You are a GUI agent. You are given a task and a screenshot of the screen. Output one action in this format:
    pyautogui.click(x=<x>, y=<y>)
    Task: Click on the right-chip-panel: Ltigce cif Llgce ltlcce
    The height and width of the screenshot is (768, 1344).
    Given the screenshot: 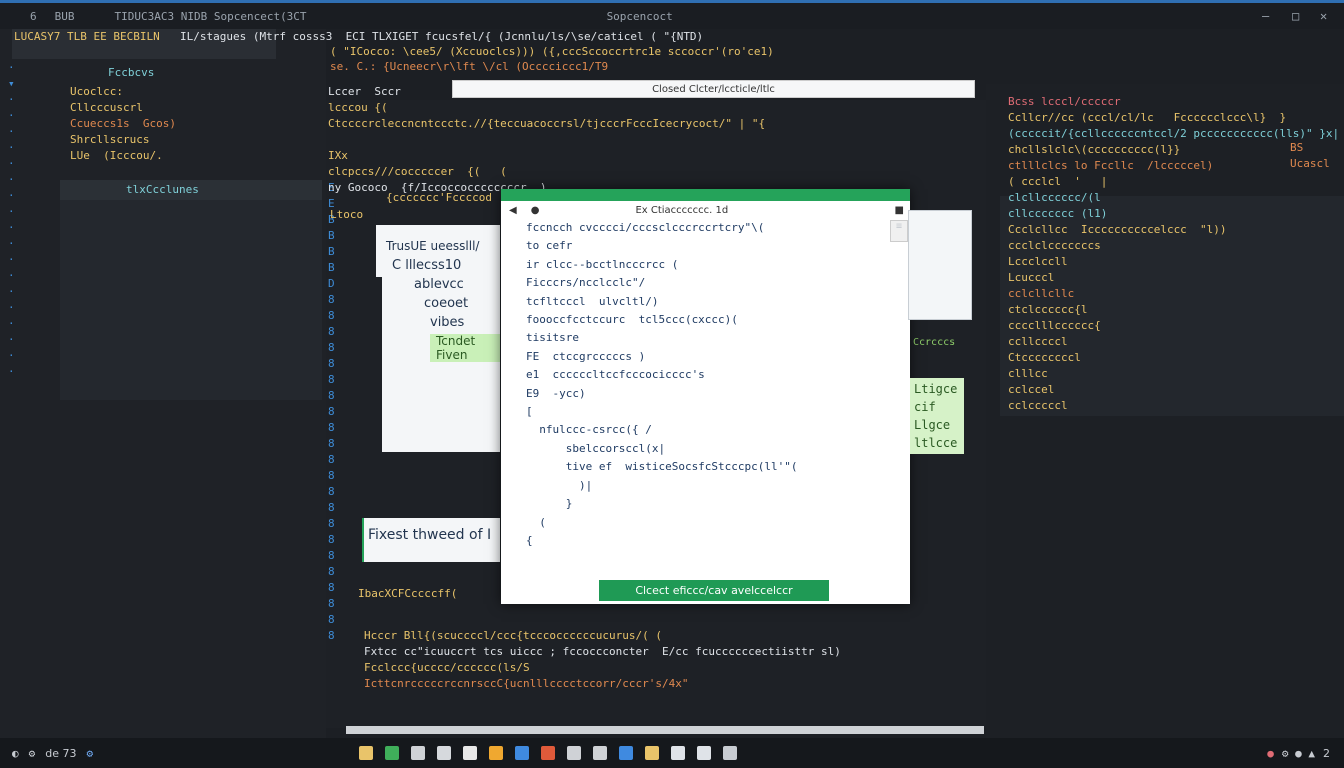 What is the action you would take?
    pyautogui.click(x=937, y=416)
    